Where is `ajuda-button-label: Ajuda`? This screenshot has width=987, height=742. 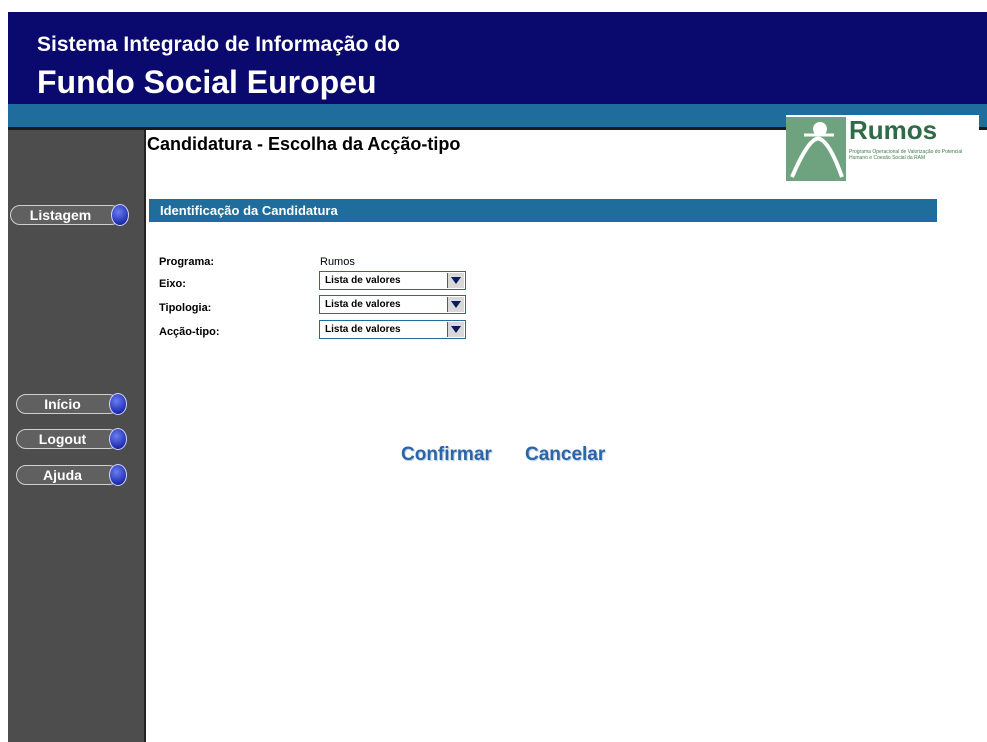 ajuda-button-label: Ajuda is located at coordinates (67, 475).